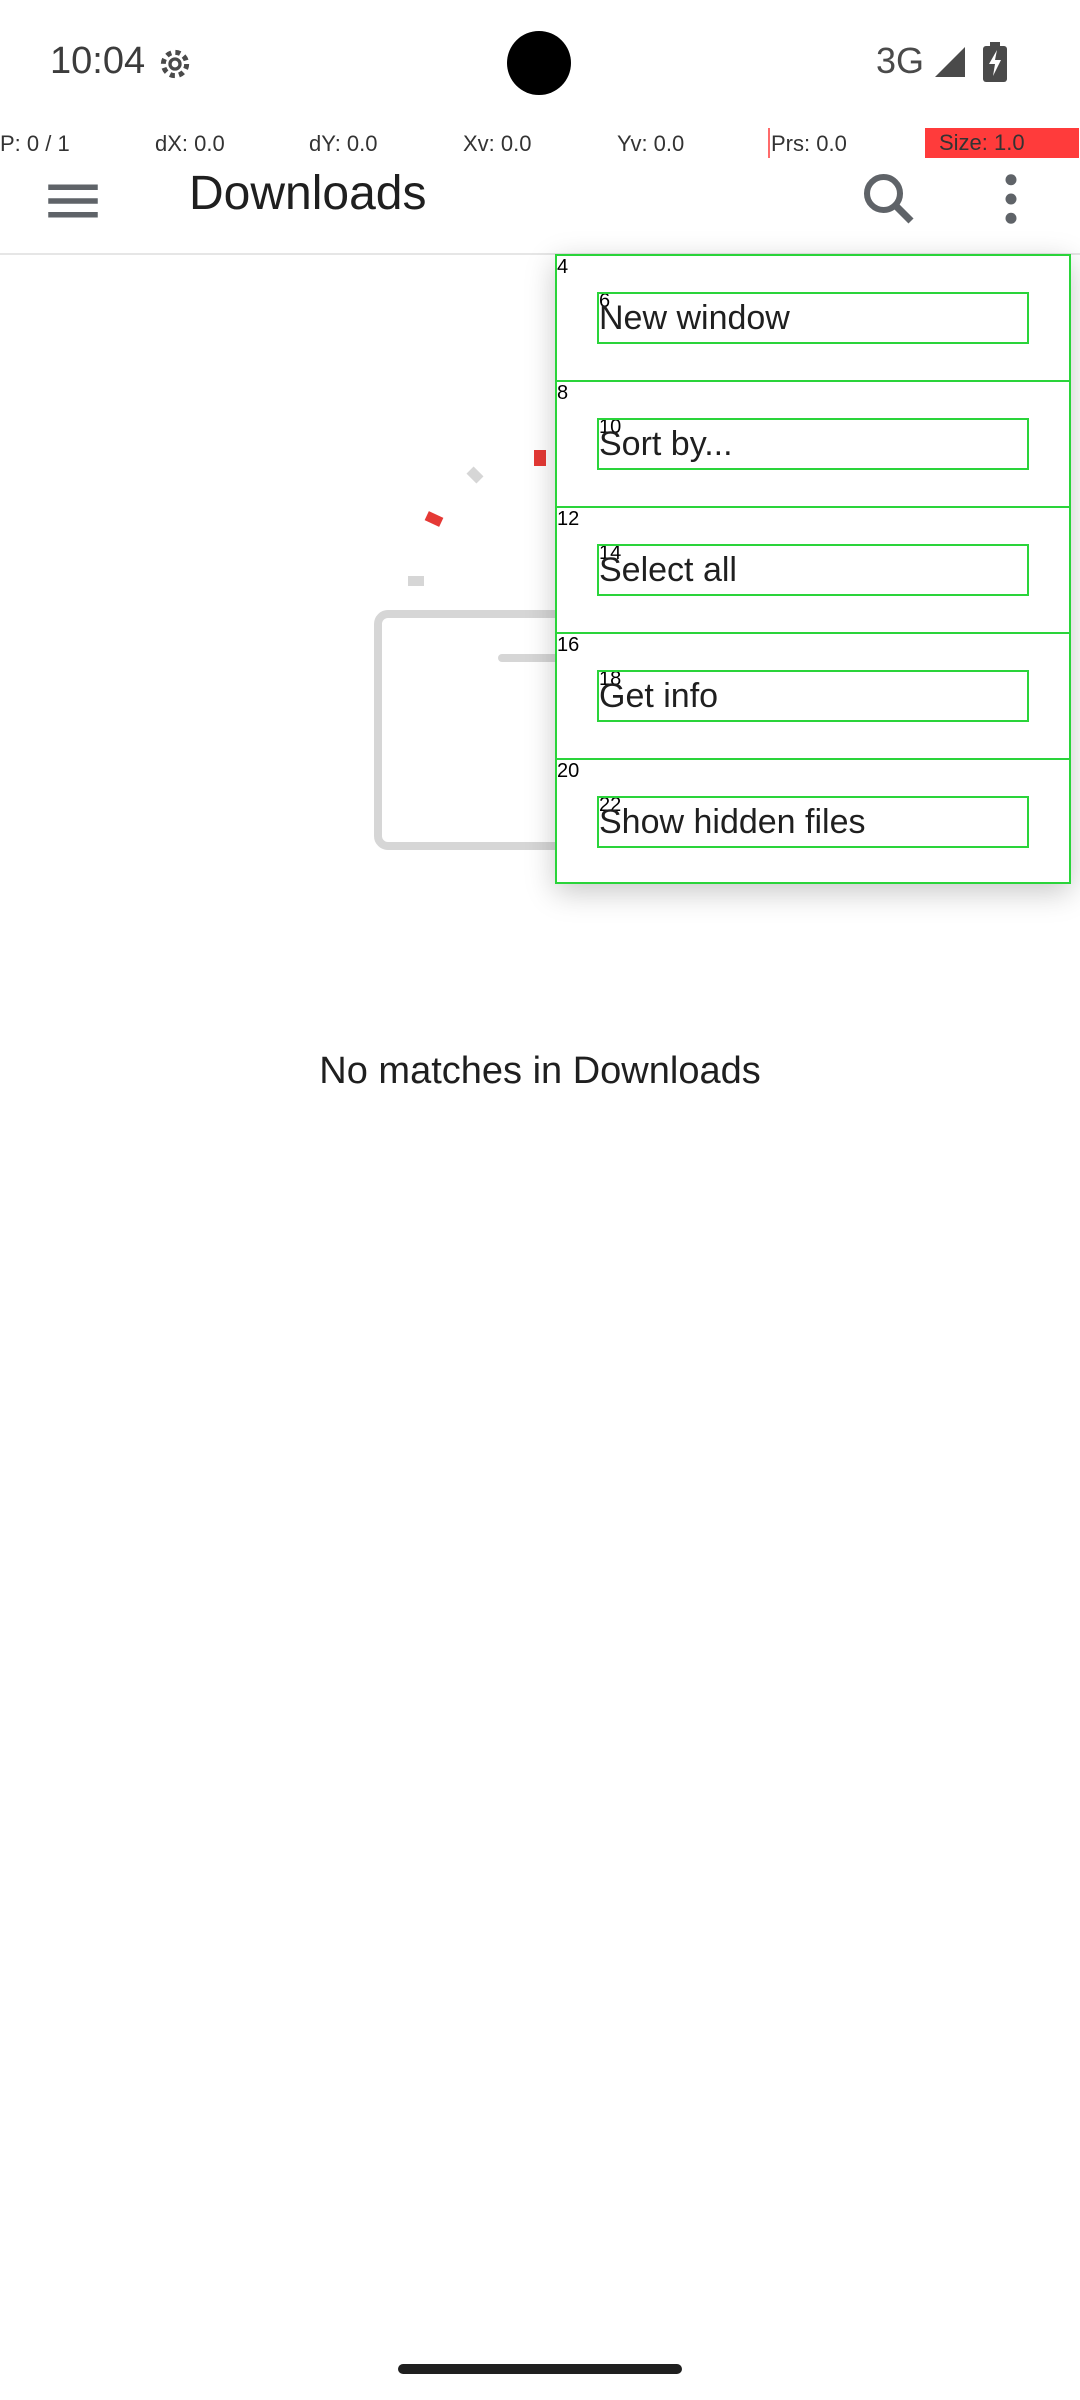 This screenshot has height=2400, width=1080. I want to click on page-title: Downloads, so click(308, 193).